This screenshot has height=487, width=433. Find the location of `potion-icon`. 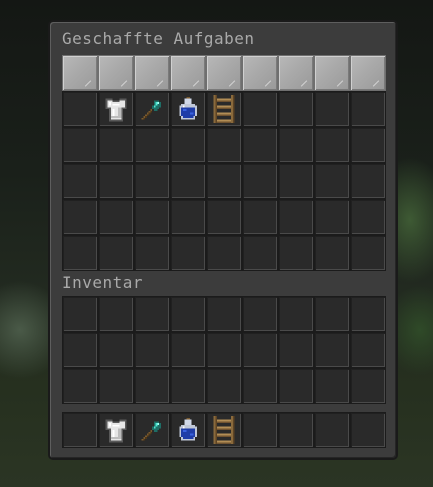

potion-icon is located at coordinates (188, 109).